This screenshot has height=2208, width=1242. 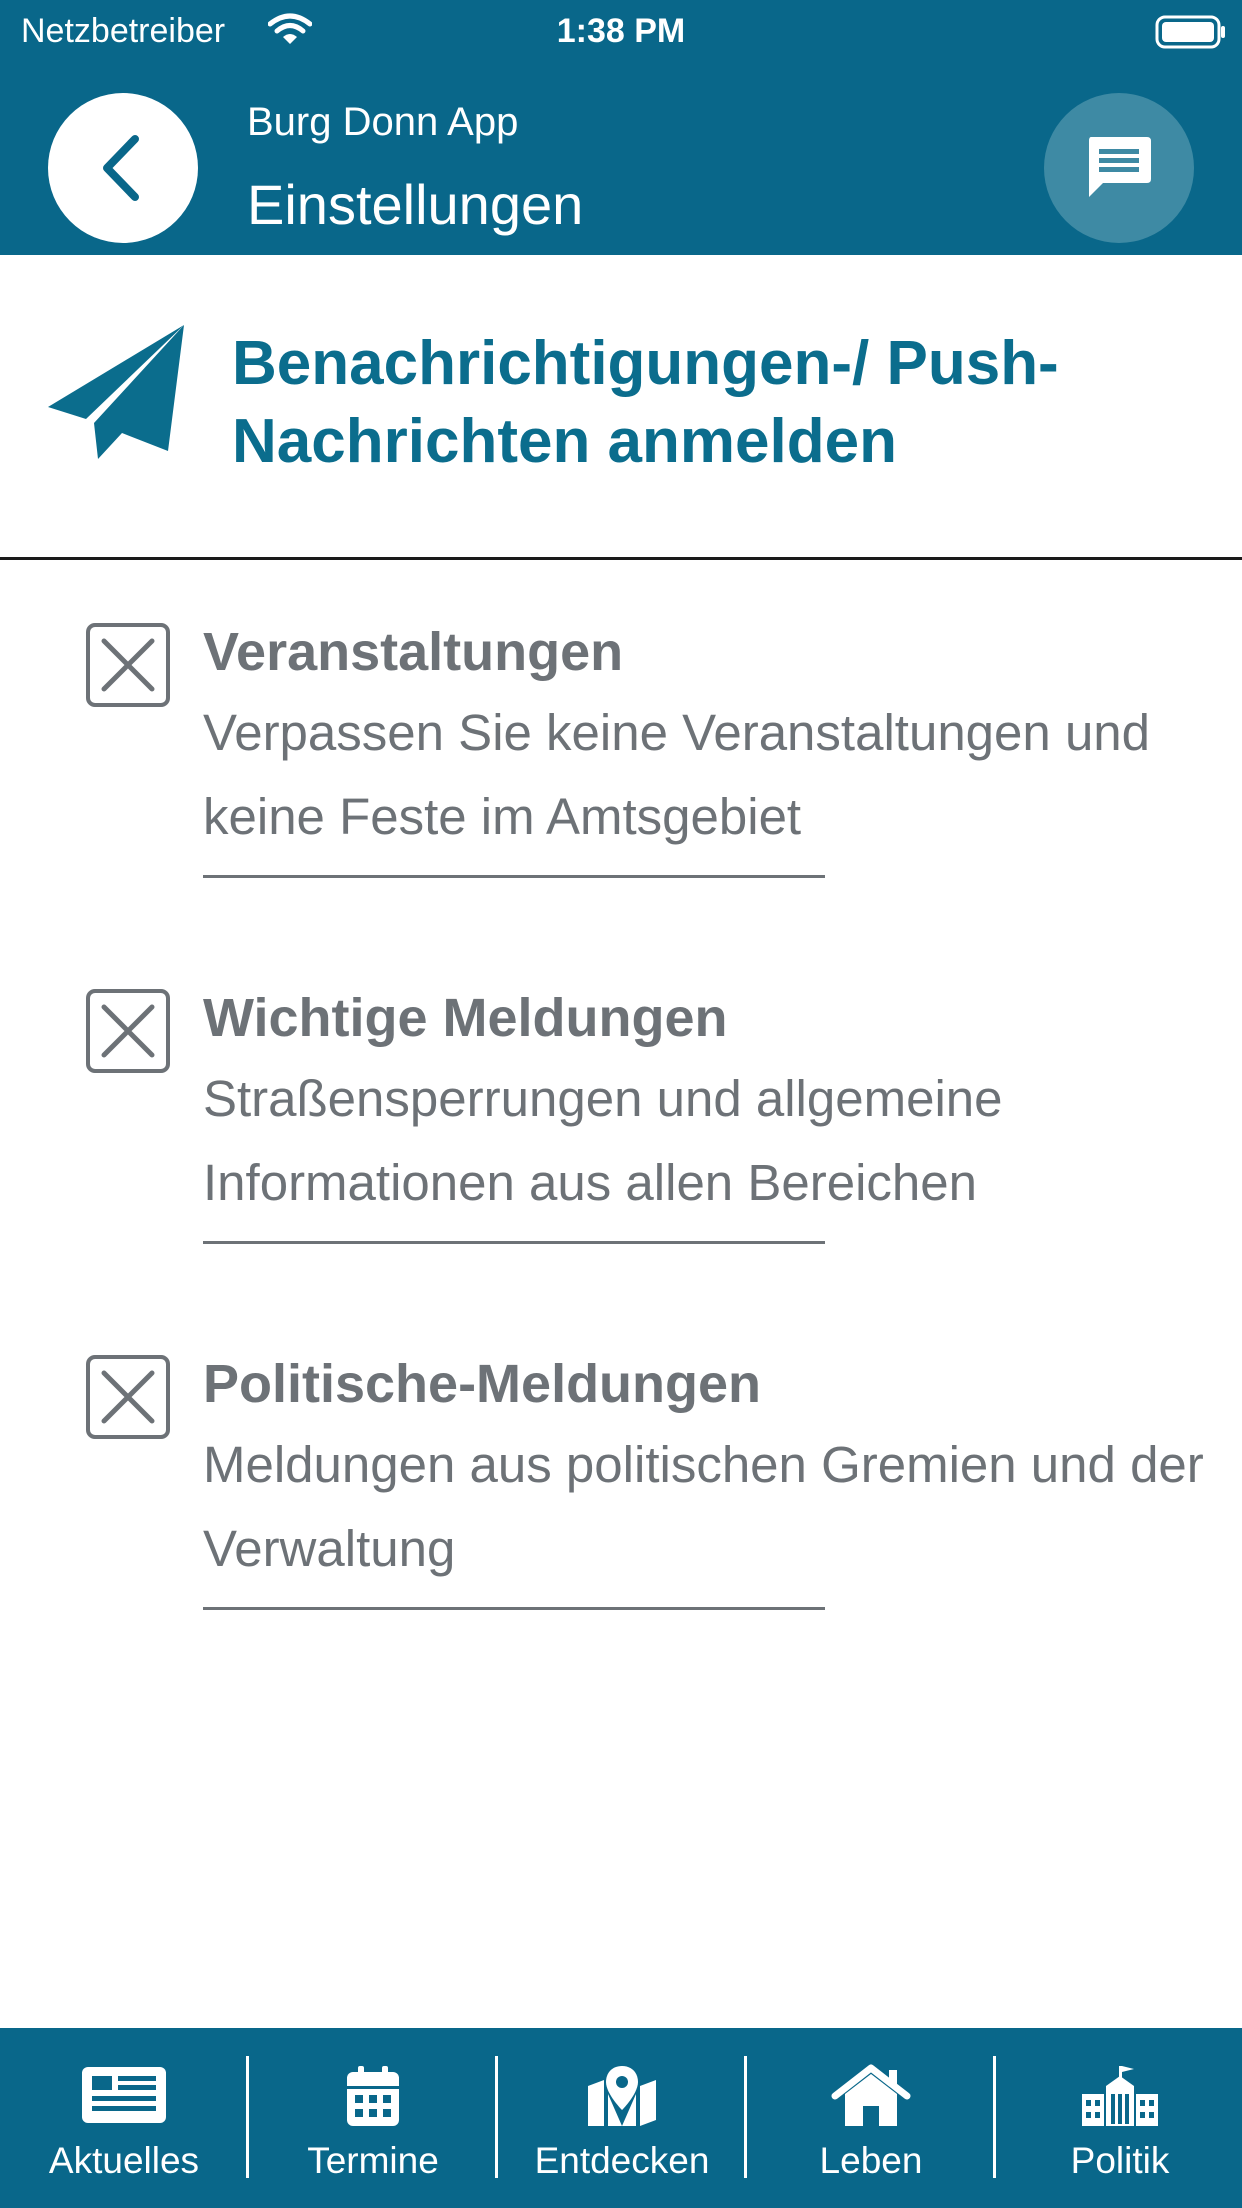 I want to click on tab-leben: Leben, so click(x=871, y=2118).